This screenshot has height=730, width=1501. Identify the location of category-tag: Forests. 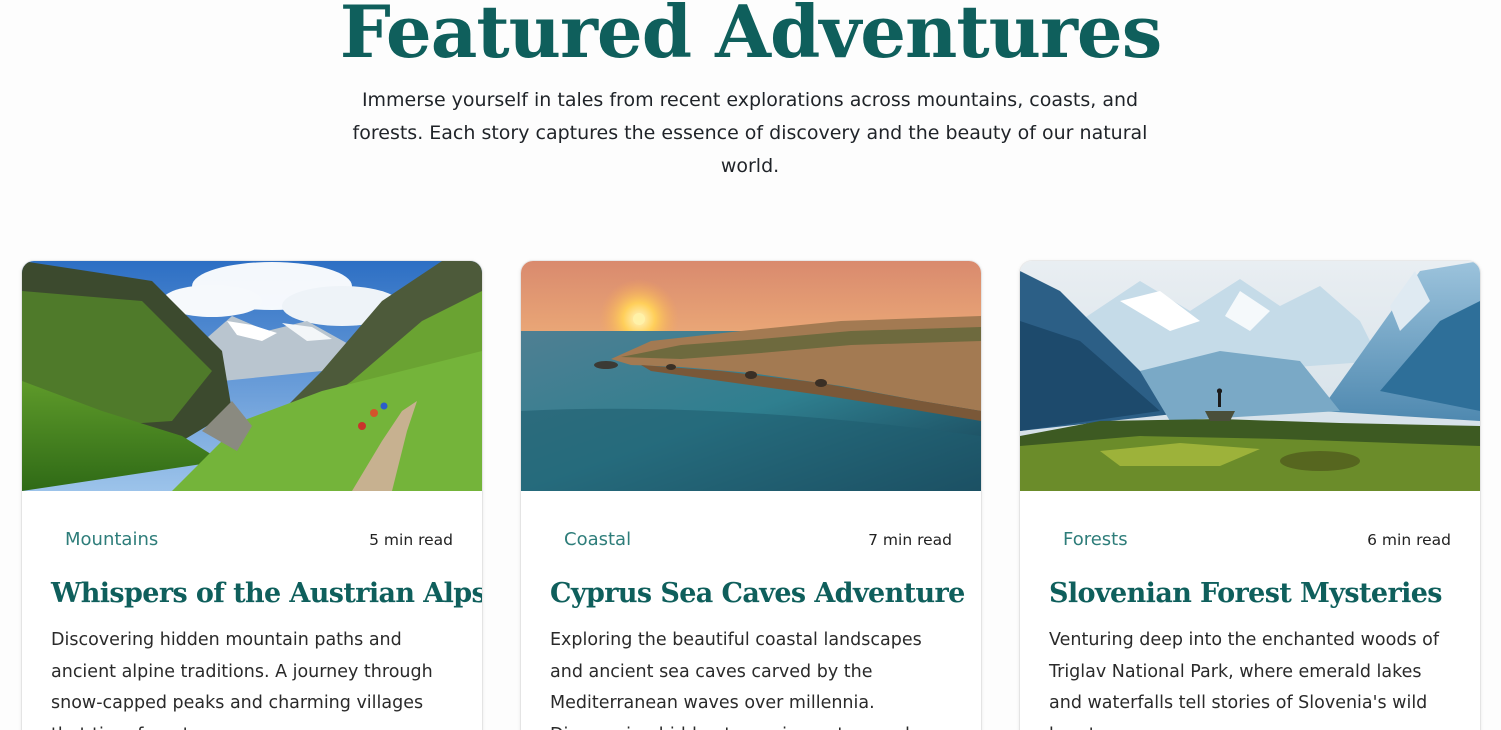
(1095, 540).